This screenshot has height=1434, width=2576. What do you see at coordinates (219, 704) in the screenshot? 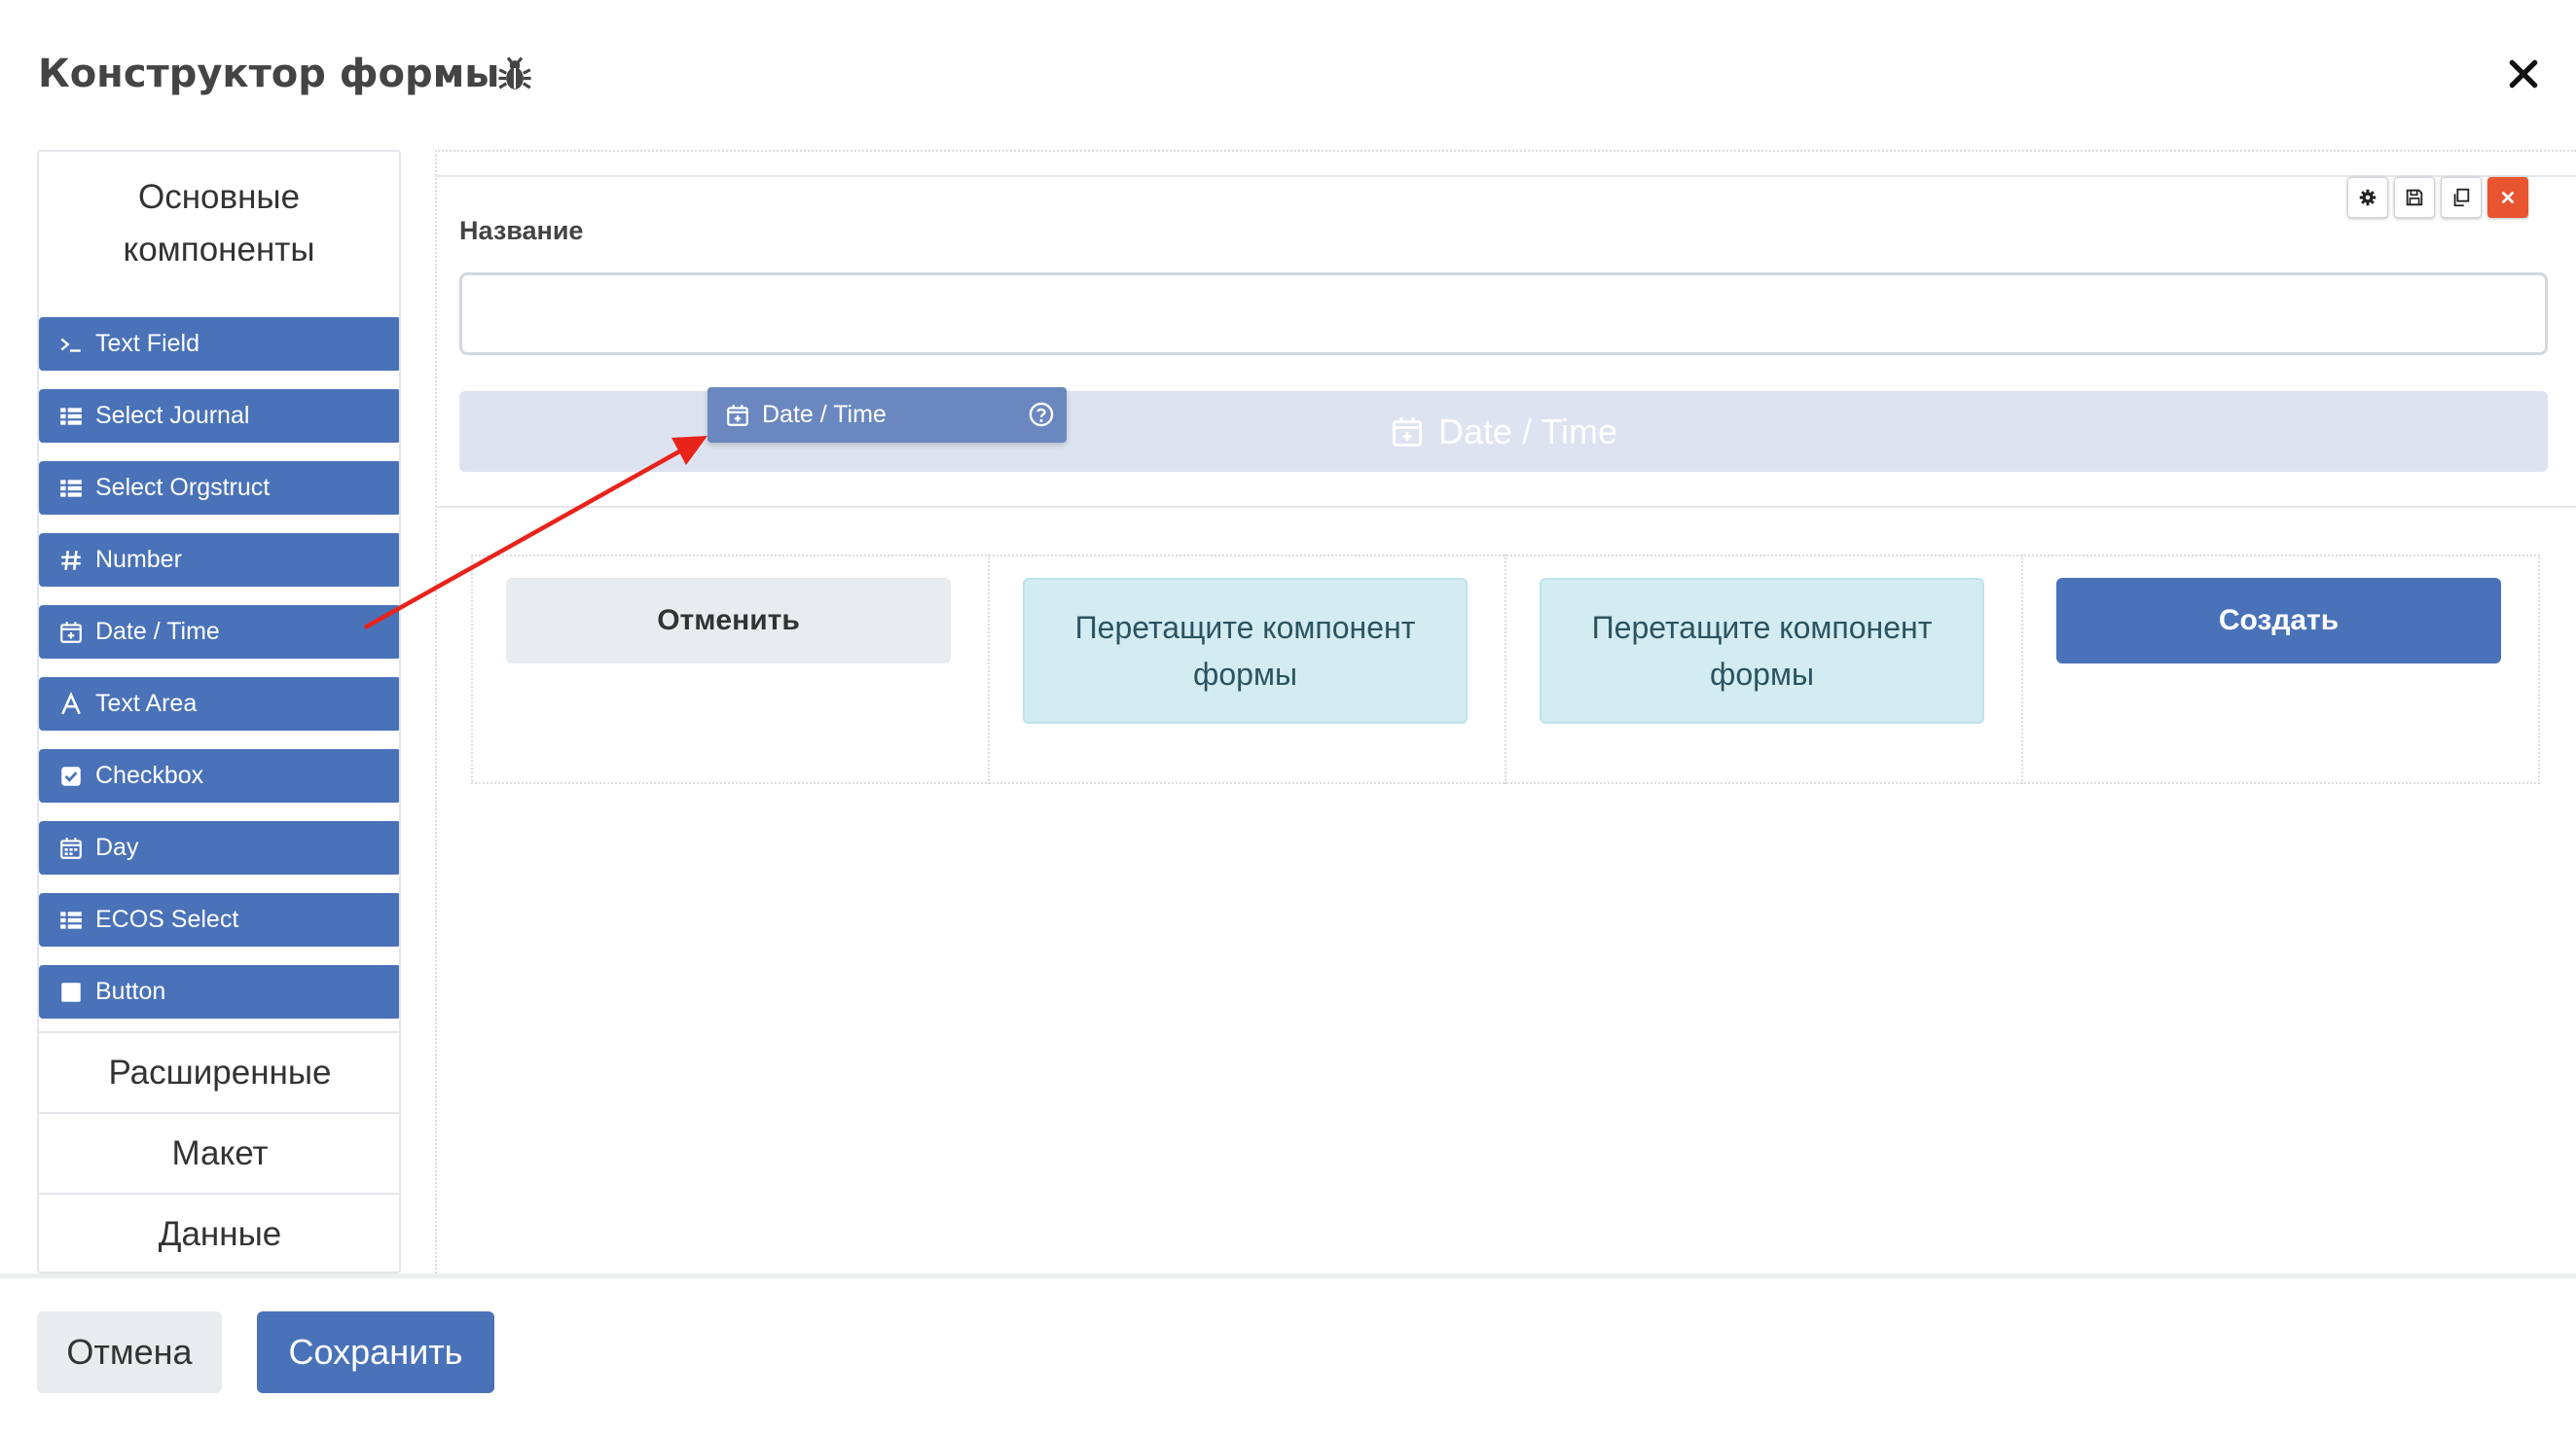
I see `sidebar-item-text-area: Text Area` at bounding box center [219, 704].